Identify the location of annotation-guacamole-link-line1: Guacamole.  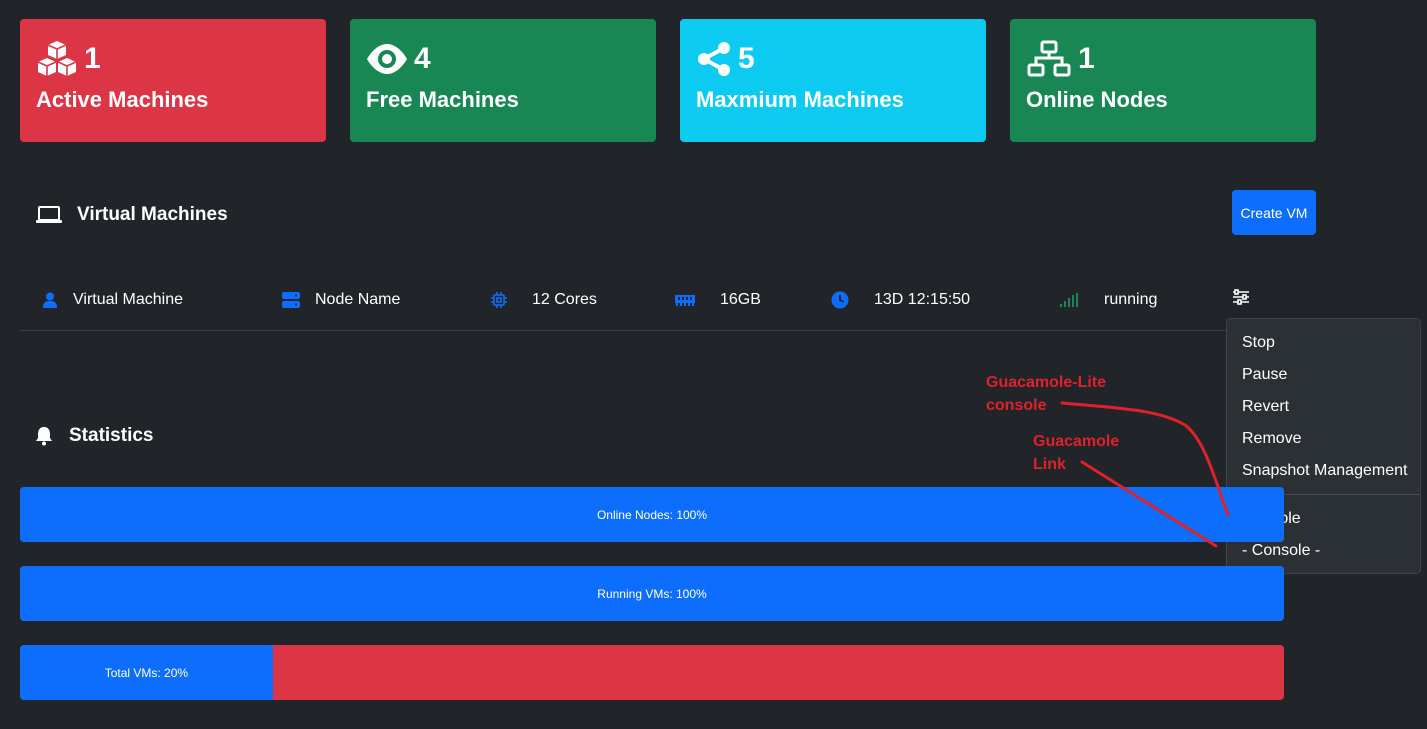
(1076, 441).